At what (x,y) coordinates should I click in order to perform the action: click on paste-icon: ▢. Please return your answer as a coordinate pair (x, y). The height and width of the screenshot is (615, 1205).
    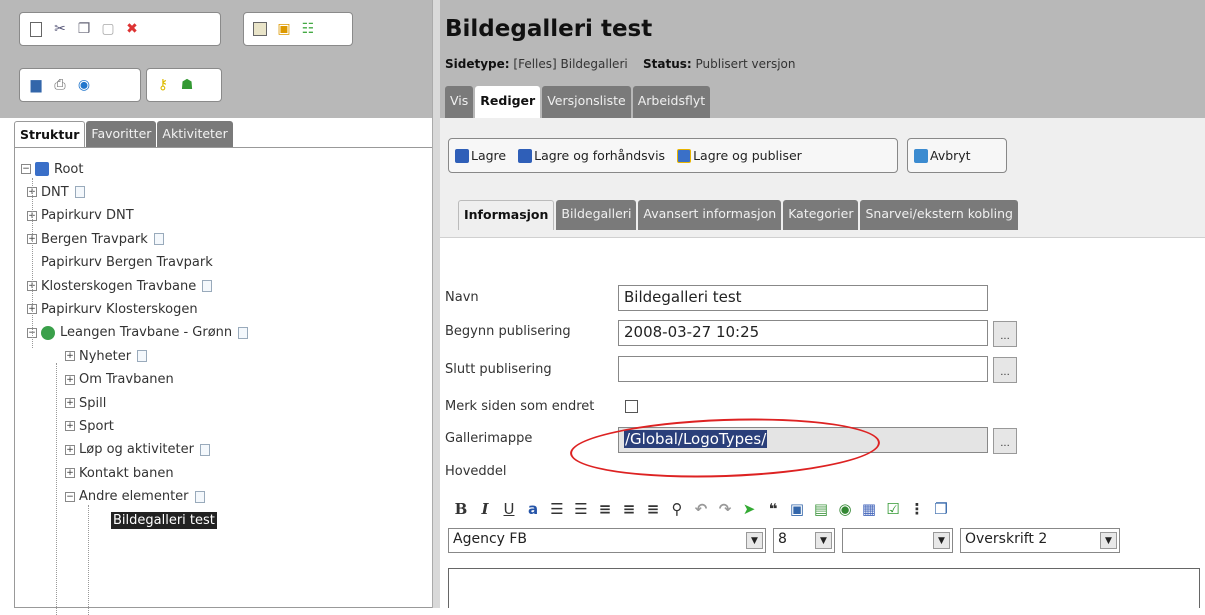
    Looking at the image, I should click on (108, 29).